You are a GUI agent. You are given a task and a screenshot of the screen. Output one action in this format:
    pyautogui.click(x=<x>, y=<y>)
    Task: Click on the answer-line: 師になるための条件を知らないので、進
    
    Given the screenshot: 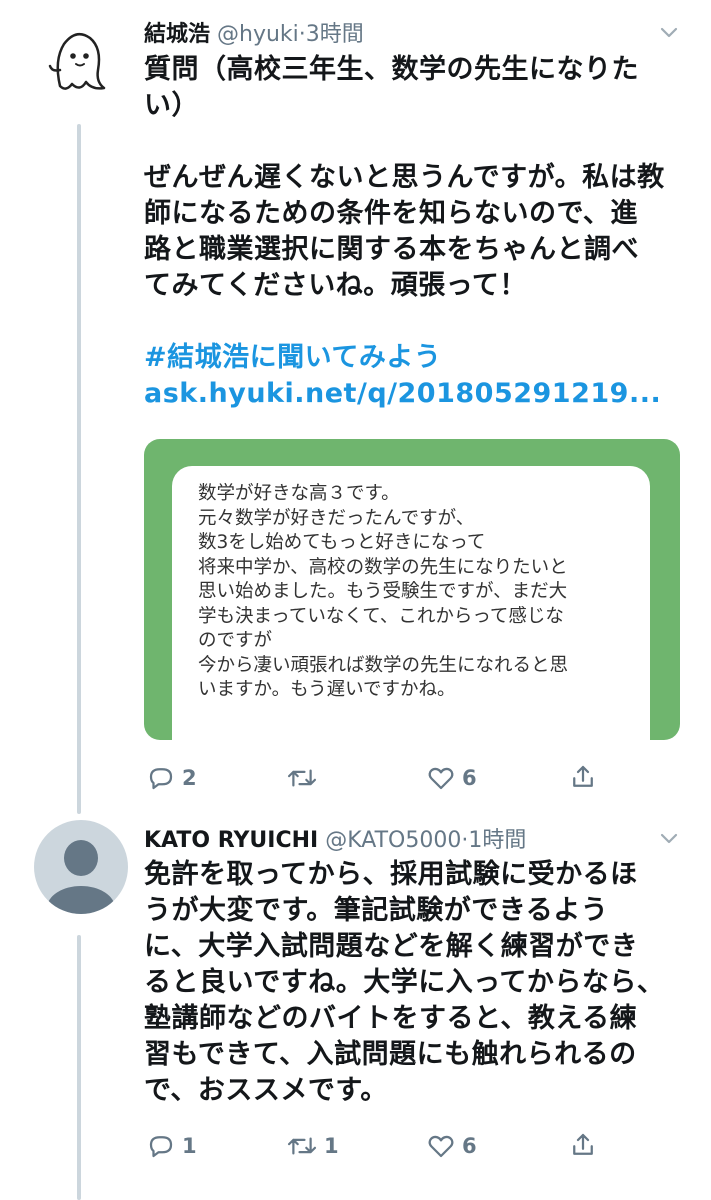 What is the action you would take?
    pyautogui.click(x=391, y=213)
    